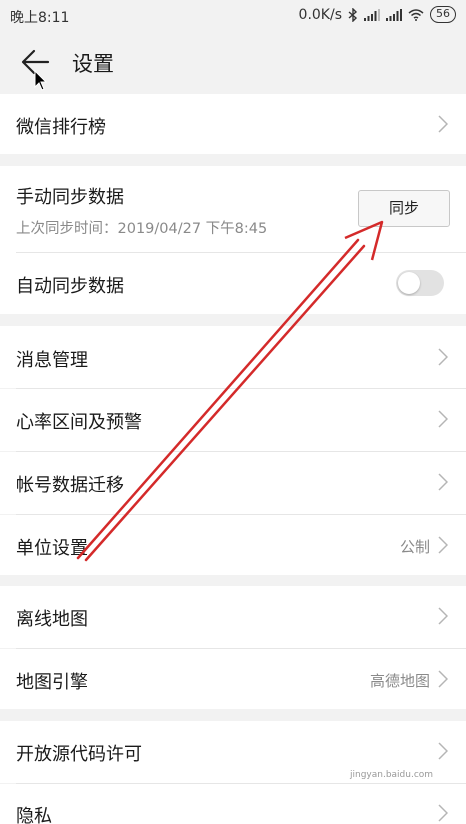 The height and width of the screenshot is (824, 466). Describe the element at coordinates (443, 14) in the screenshot. I see `battery-icon: 56` at that location.